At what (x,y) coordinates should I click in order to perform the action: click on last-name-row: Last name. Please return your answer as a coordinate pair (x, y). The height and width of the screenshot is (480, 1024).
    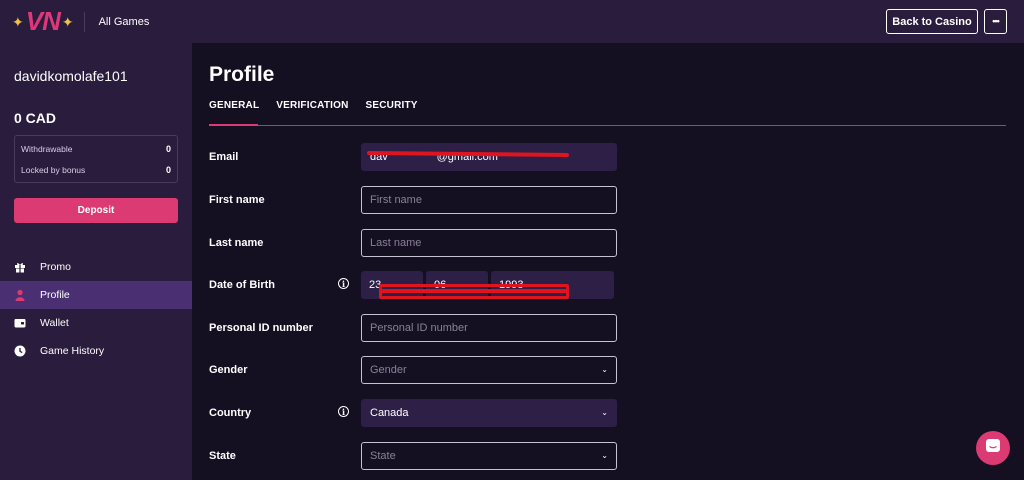
    Looking at the image, I should click on (413, 243).